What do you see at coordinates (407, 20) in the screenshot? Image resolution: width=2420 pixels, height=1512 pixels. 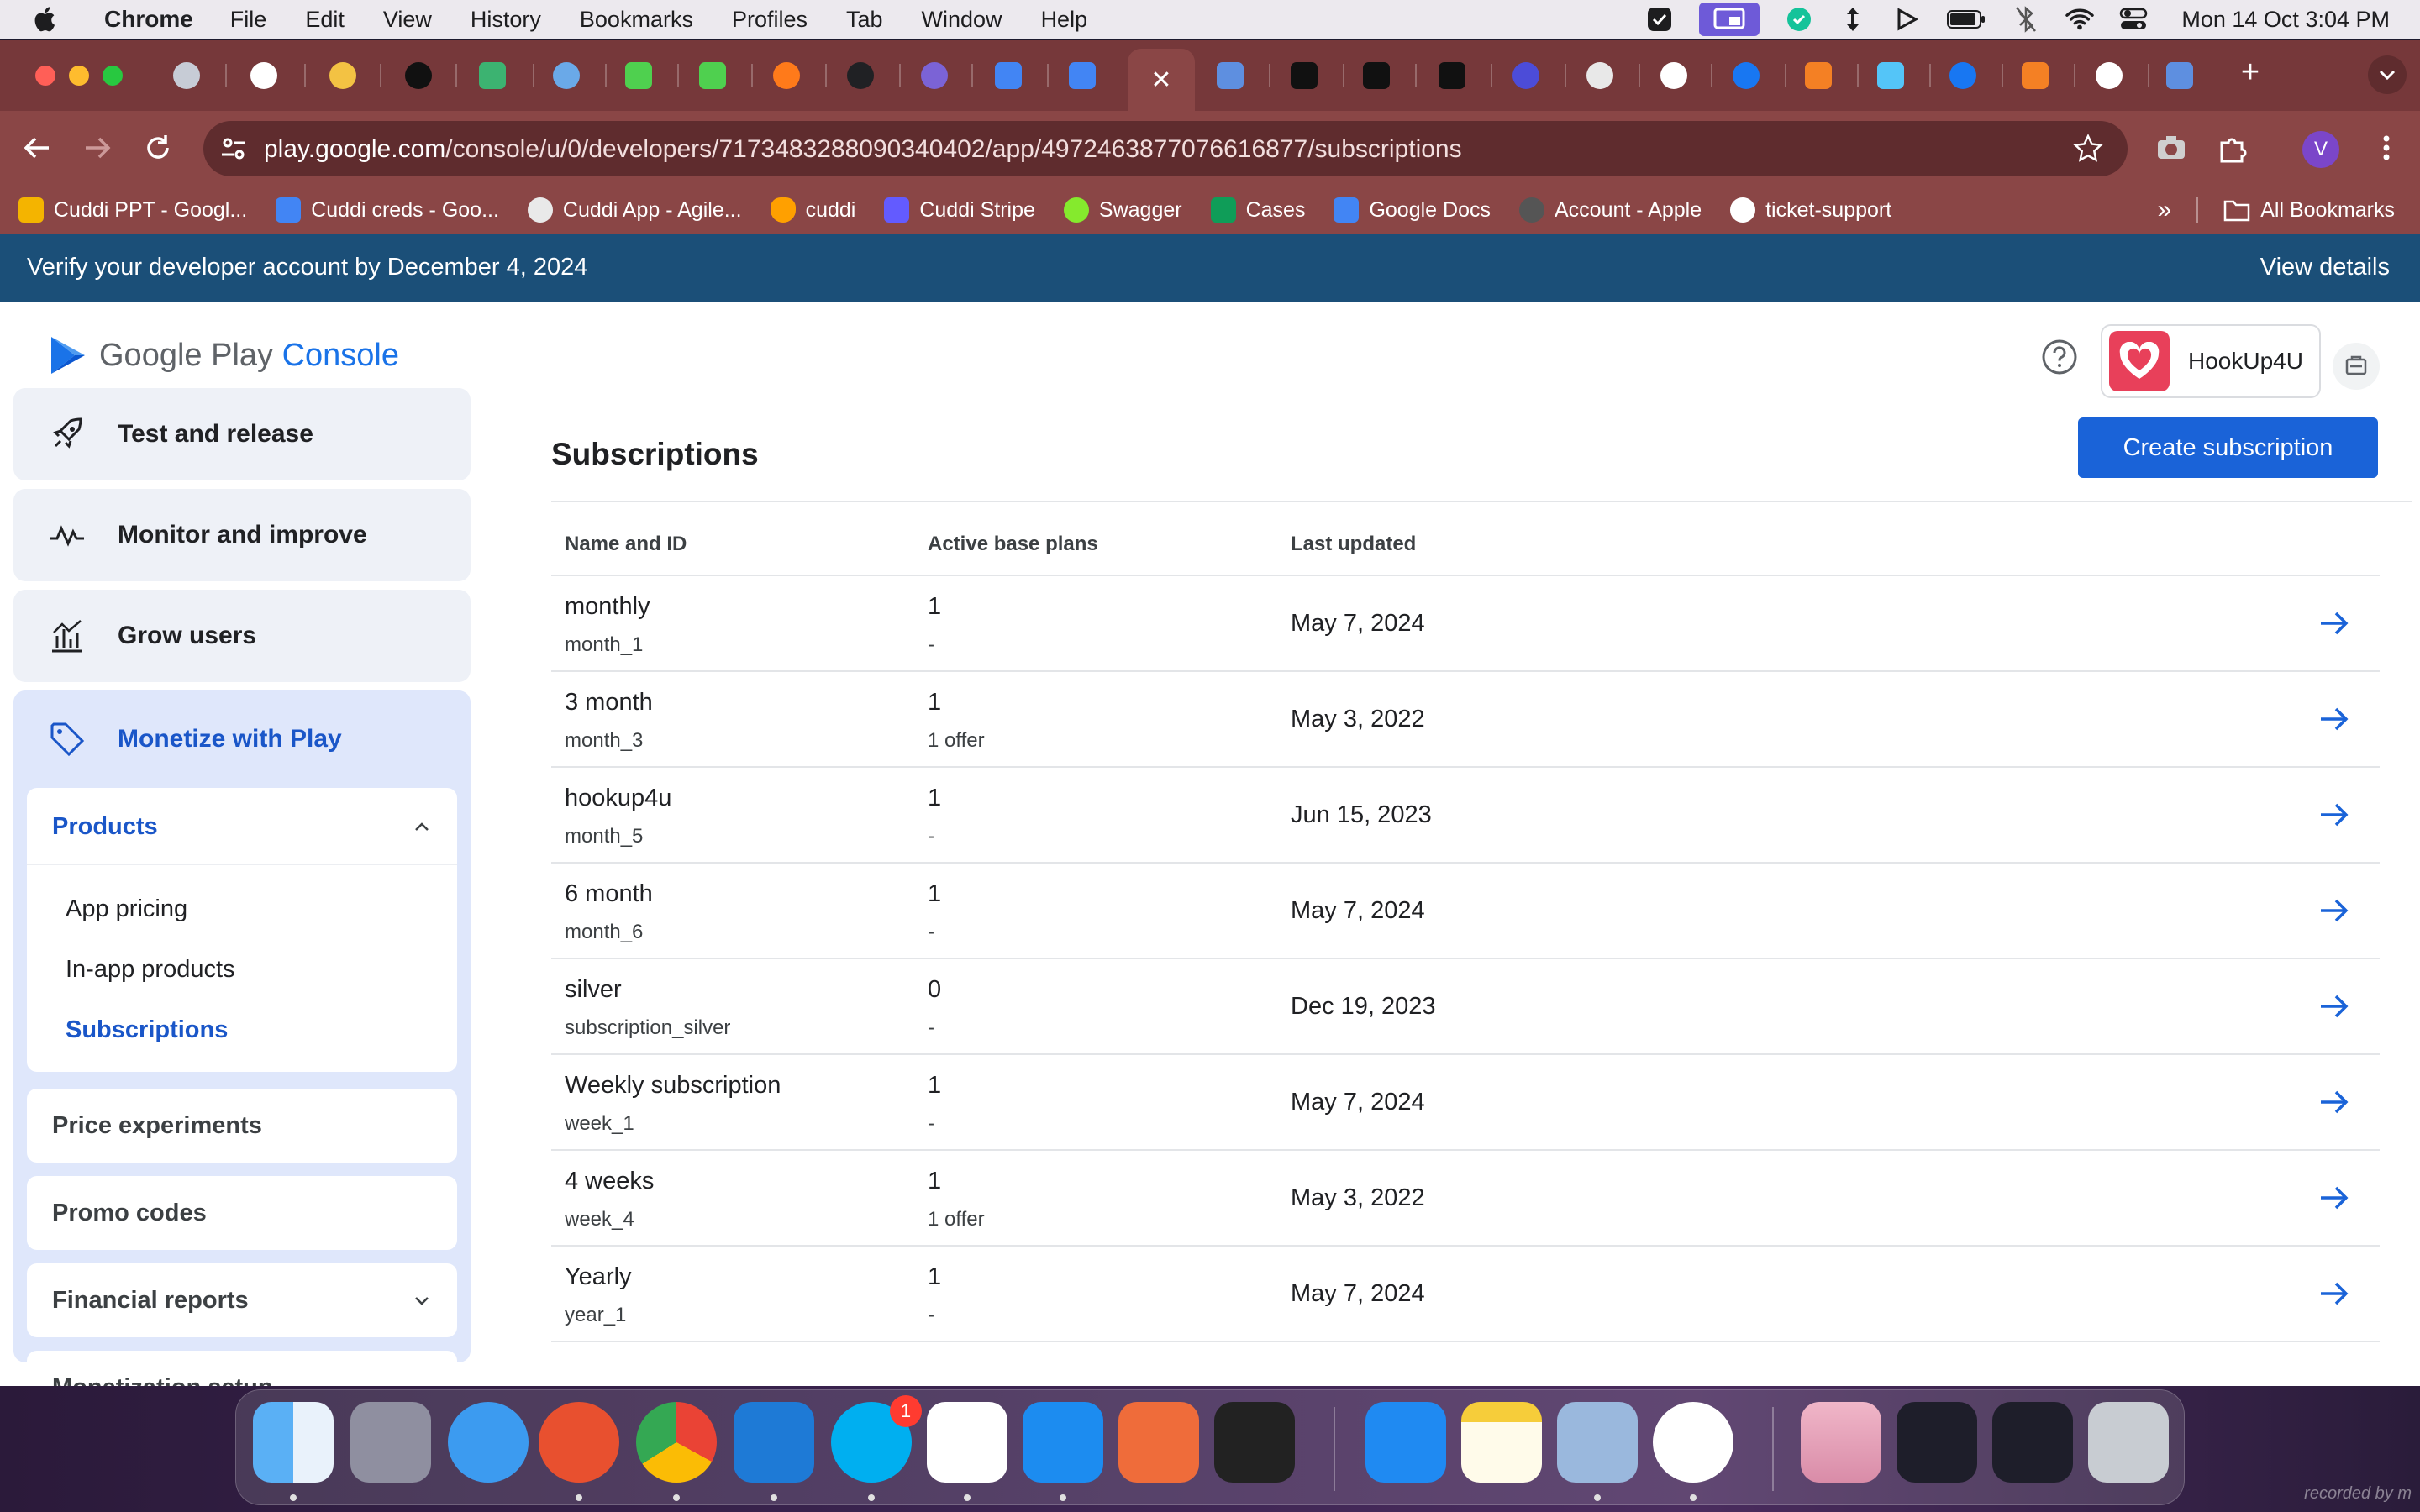 I see `menu-view: View` at bounding box center [407, 20].